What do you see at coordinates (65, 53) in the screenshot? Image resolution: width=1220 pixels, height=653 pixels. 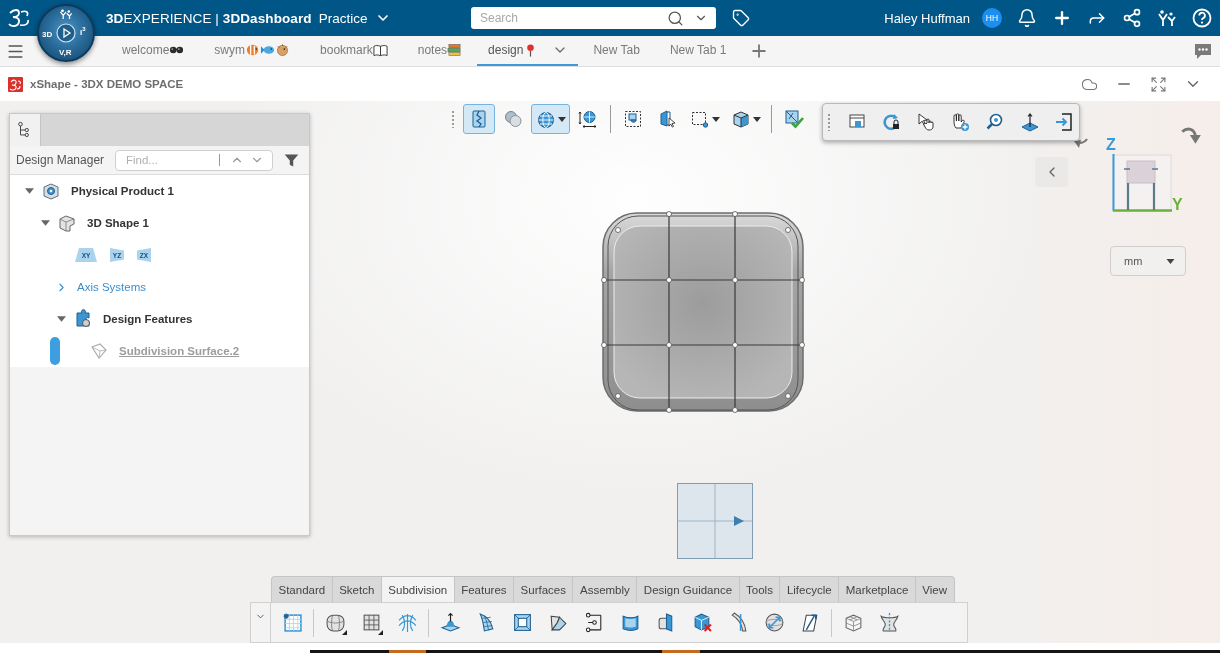 I see `compass-quadrant: V,R` at bounding box center [65, 53].